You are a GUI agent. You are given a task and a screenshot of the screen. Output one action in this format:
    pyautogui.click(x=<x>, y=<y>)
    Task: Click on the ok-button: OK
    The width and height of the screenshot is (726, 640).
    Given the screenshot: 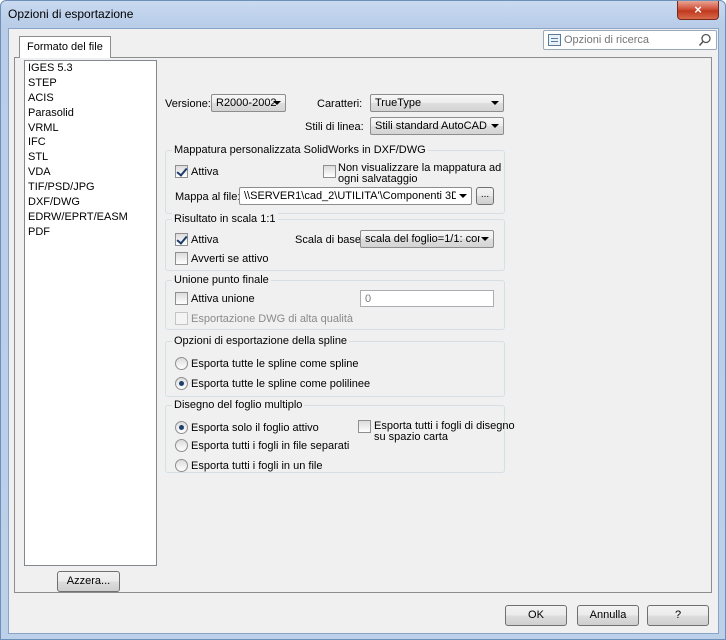 What is the action you would take?
    pyautogui.click(x=536, y=615)
    